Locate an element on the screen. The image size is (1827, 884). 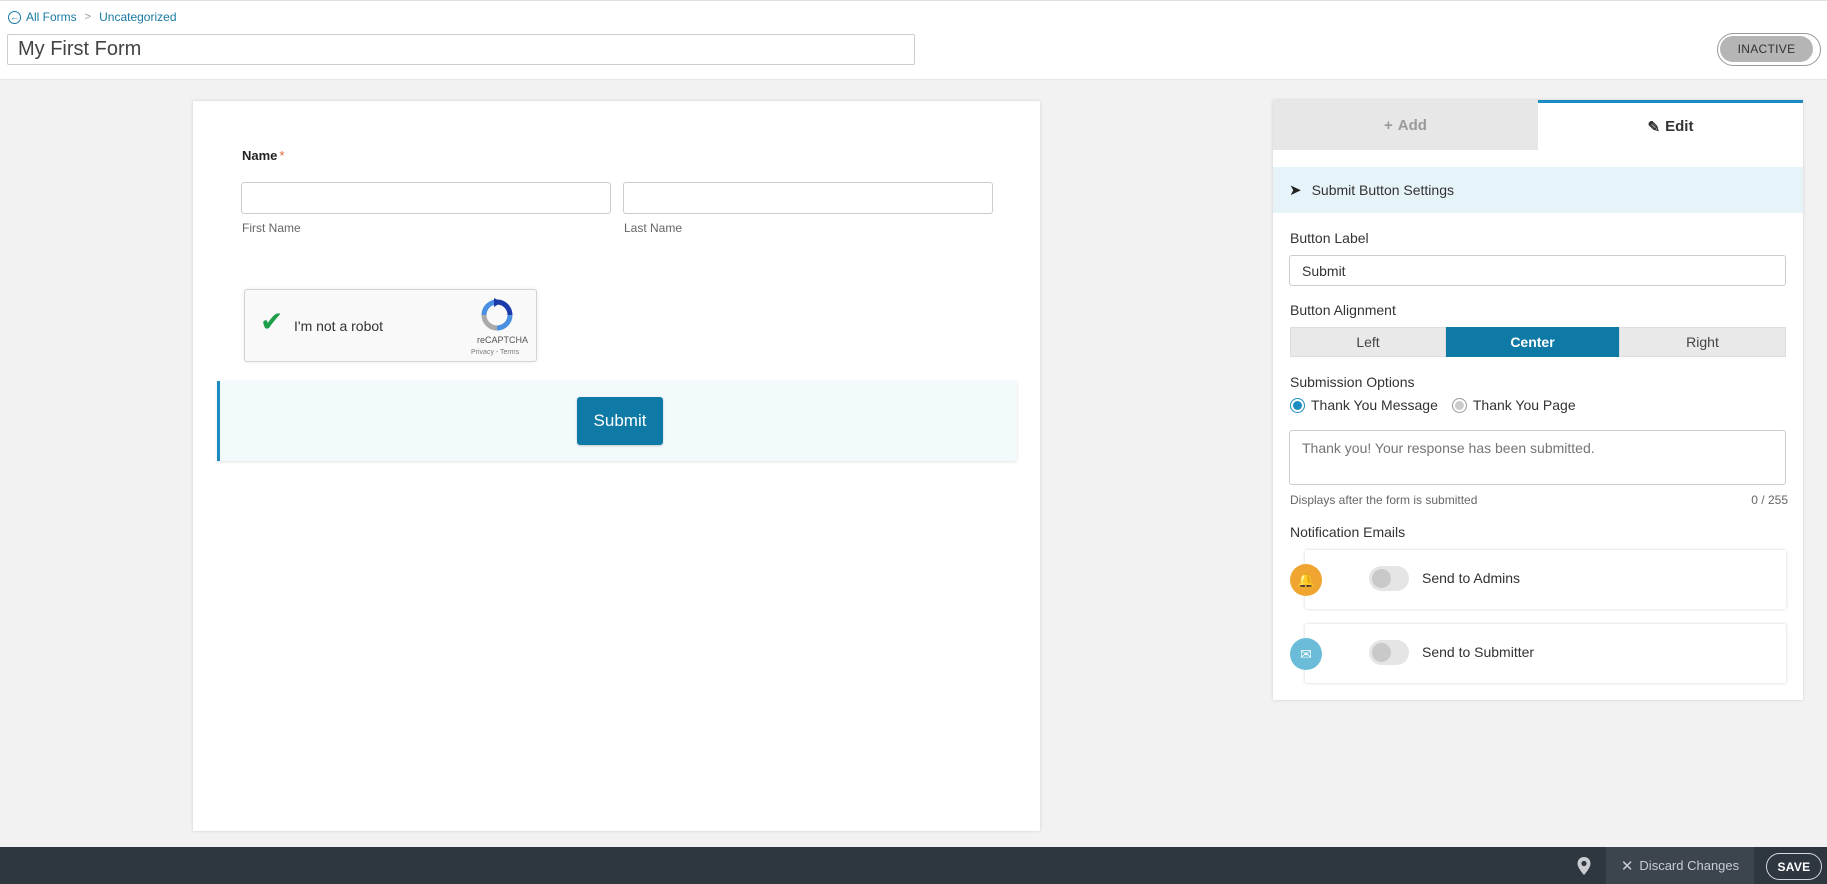
recaptcha-brand: reCAPTCHA is located at coordinates (503, 340).